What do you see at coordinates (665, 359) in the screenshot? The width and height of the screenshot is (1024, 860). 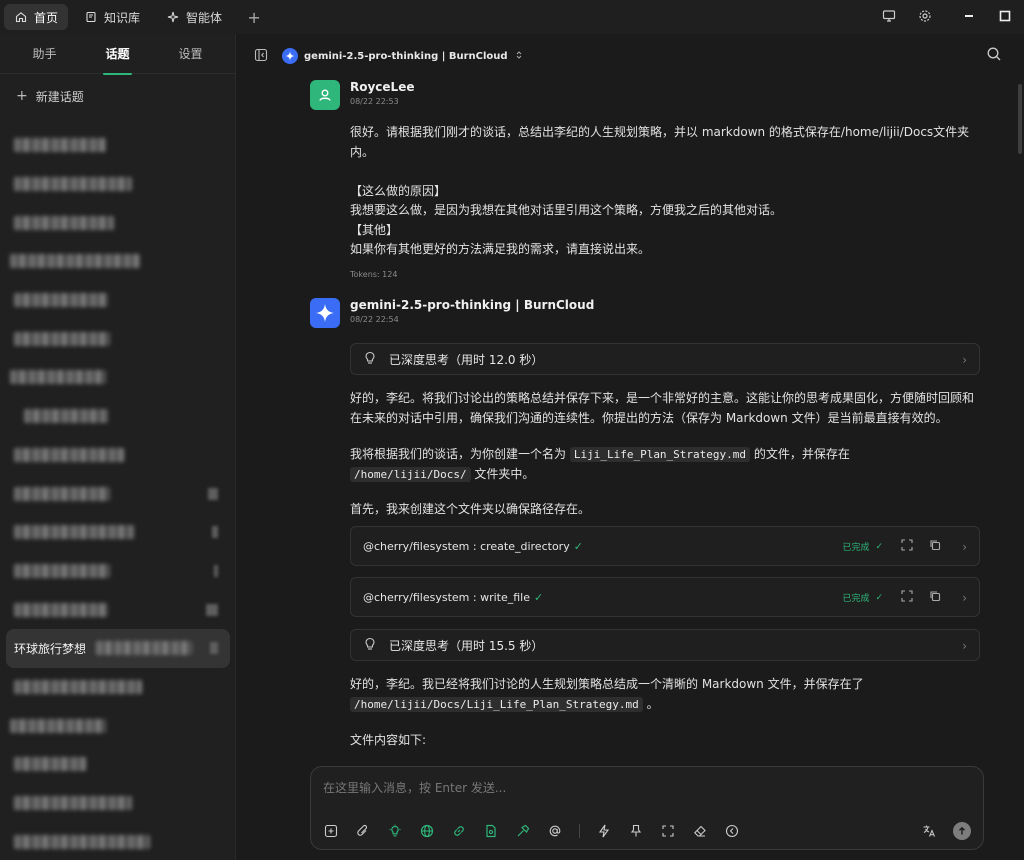 I see `thinking-block-1: 已深度思考（用时 12.0 秒） ›` at bounding box center [665, 359].